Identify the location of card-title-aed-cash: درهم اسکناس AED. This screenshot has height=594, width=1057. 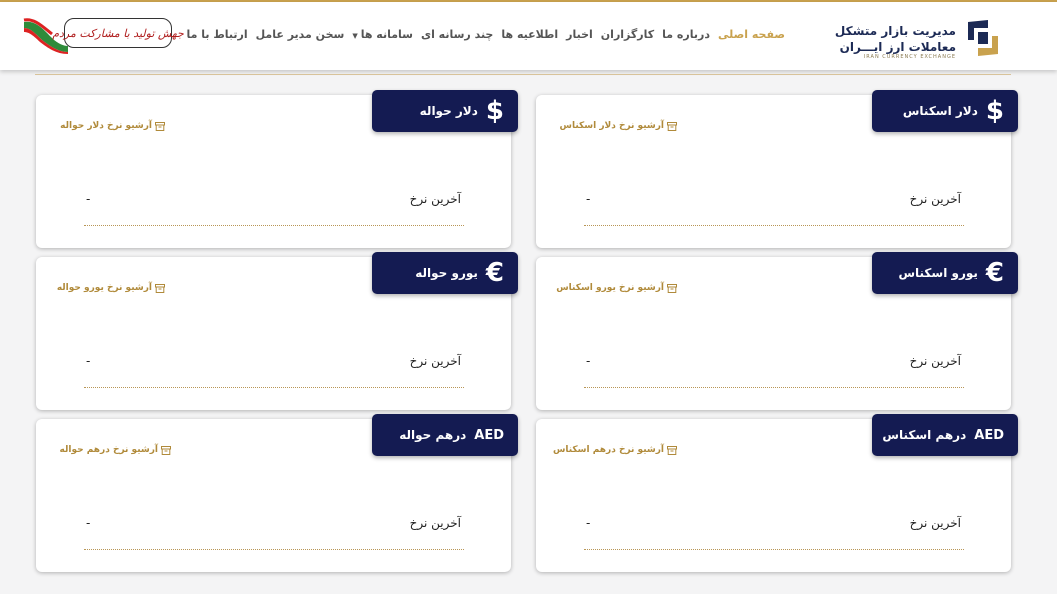
(945, 435).